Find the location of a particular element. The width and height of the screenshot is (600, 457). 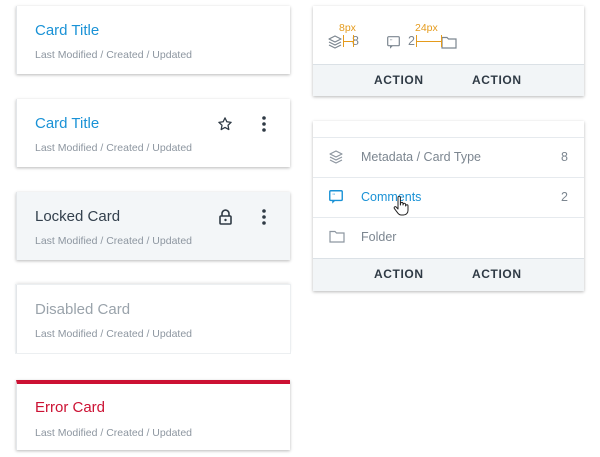

card-compact-metadata: 8 " 2 8px 24px ACTION ACTION is located at coordinates (448, 51).